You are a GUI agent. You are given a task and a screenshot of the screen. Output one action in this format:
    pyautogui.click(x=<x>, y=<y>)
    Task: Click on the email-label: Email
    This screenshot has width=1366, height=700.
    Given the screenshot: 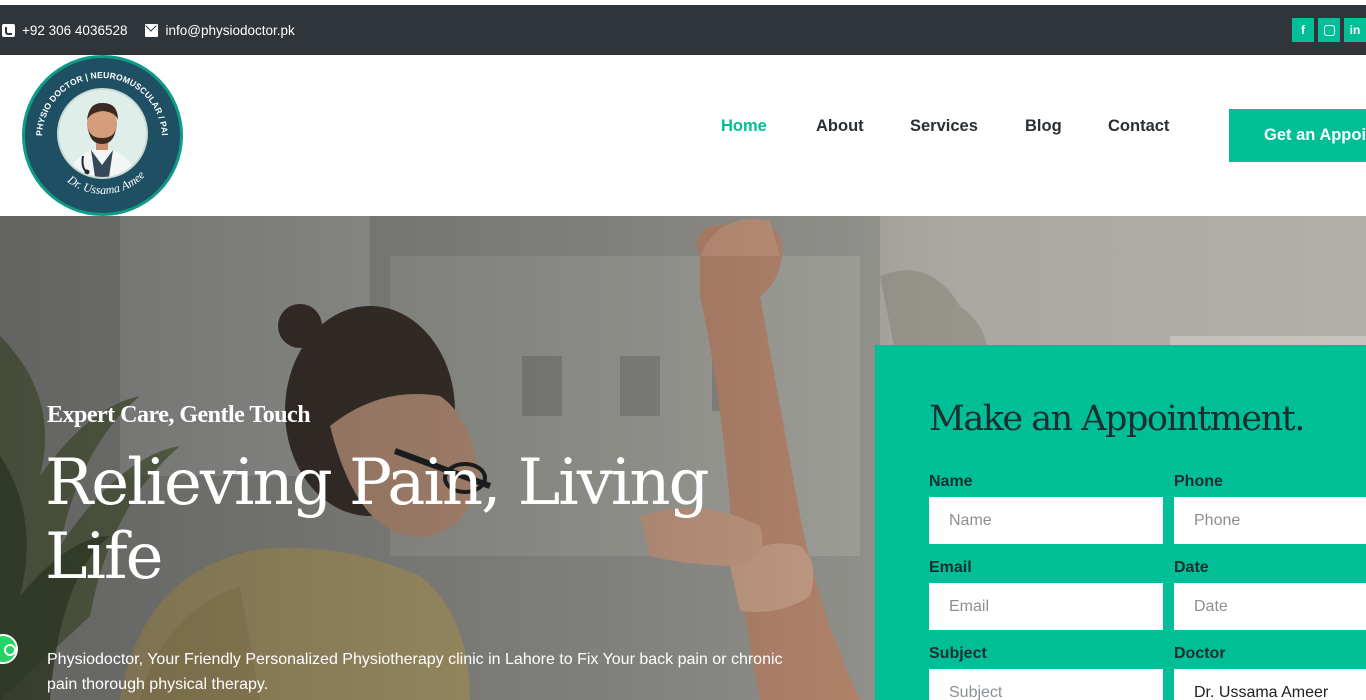 What is the action you would take?
    pyautogui.click(x=950, y=567)
    